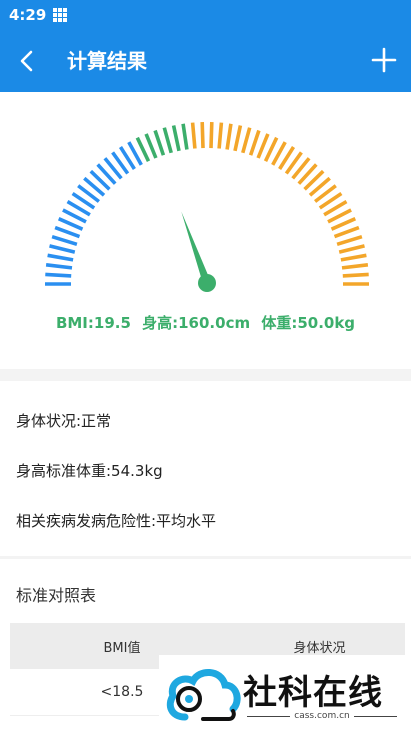  Describe the element at coordinates (313, 693) in the screenshot. I see `watermark-text: 社科在线` at that location.